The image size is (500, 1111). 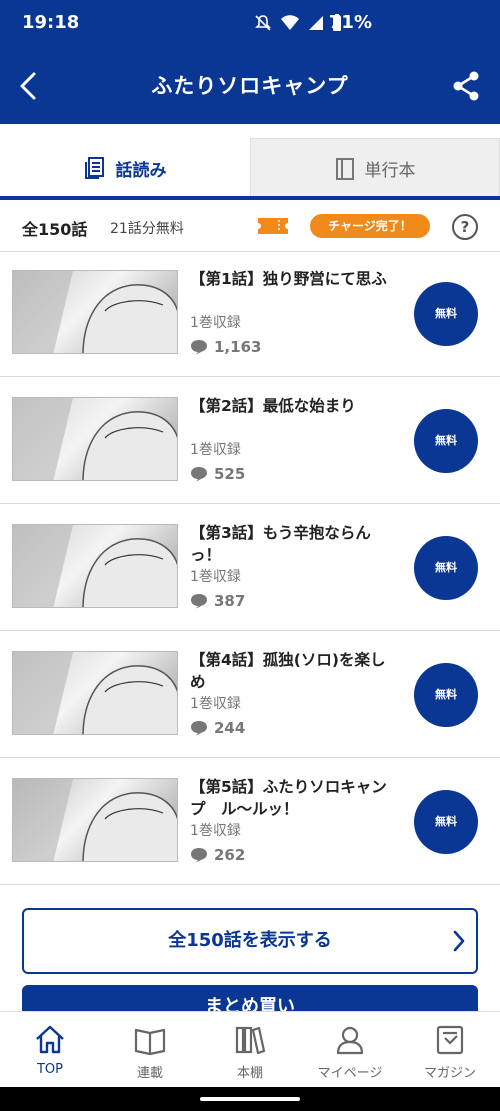 I want to click on nav-magazine: マガジン, so click(x=450, y=1050).